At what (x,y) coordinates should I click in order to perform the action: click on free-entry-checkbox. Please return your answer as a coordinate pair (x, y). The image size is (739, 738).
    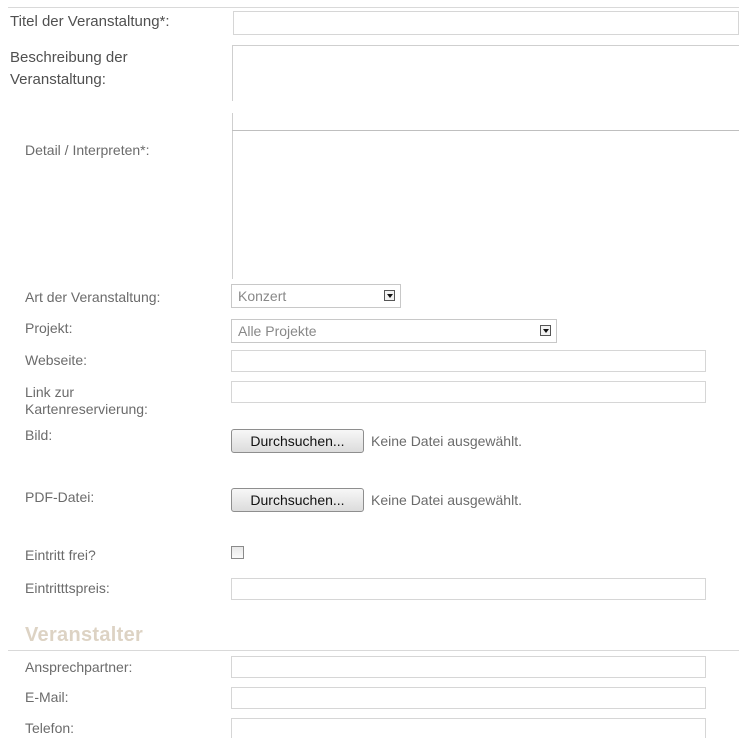
    Looking at the image, I should click on (237, 552).